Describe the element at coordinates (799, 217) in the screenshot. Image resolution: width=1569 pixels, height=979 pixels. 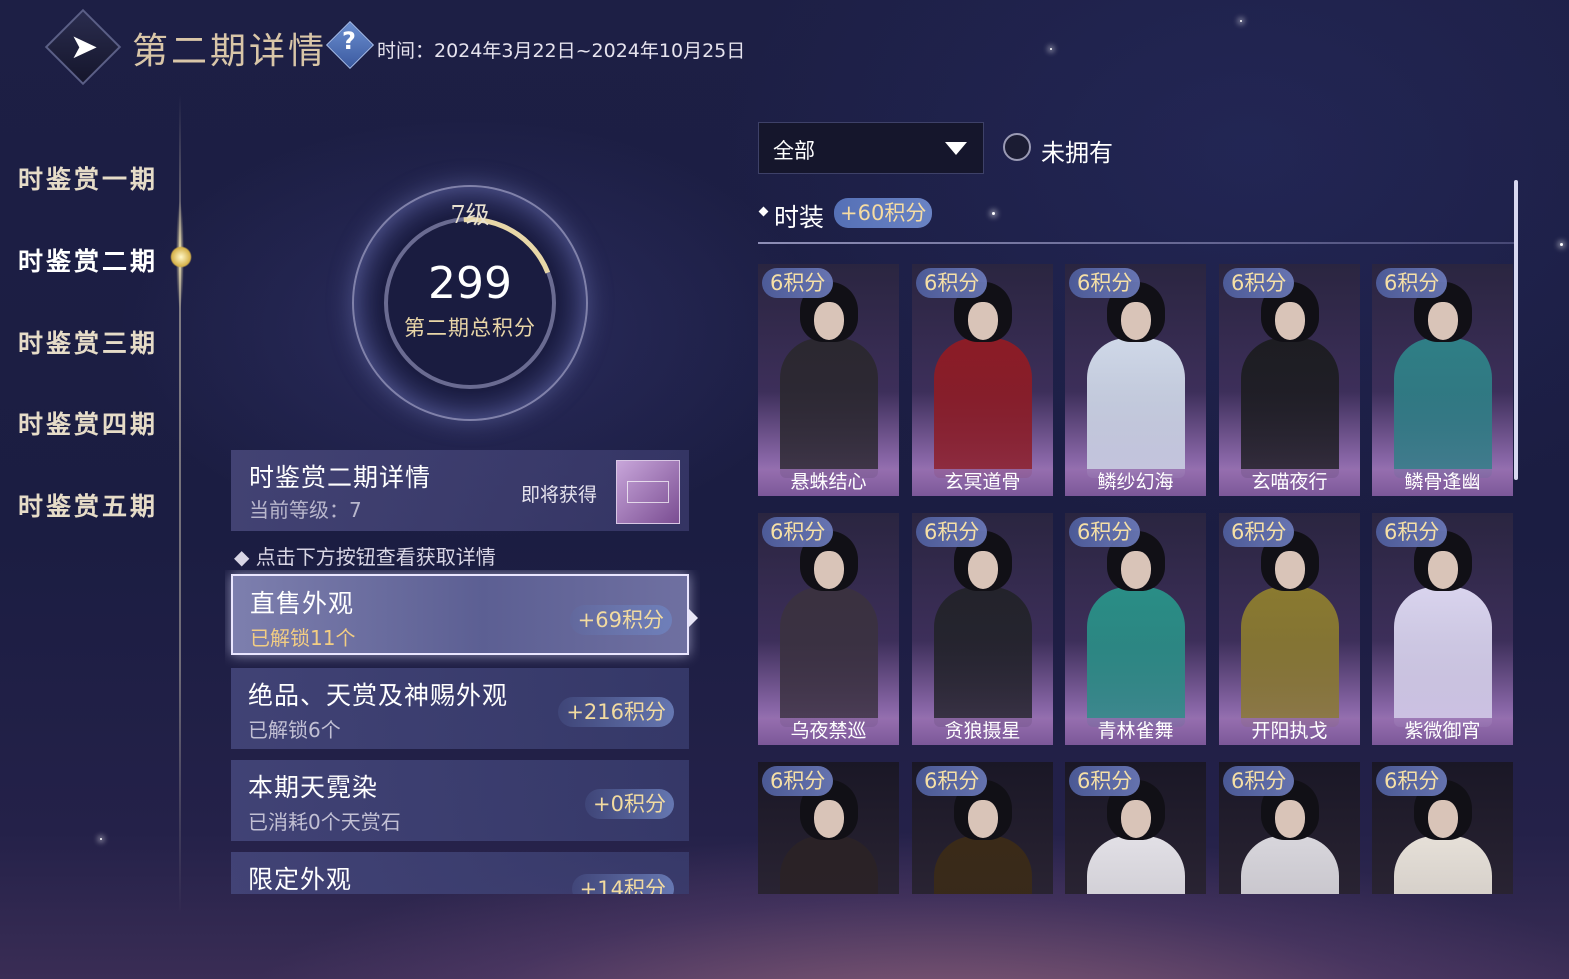
I see `section-title: 时装` at that location.